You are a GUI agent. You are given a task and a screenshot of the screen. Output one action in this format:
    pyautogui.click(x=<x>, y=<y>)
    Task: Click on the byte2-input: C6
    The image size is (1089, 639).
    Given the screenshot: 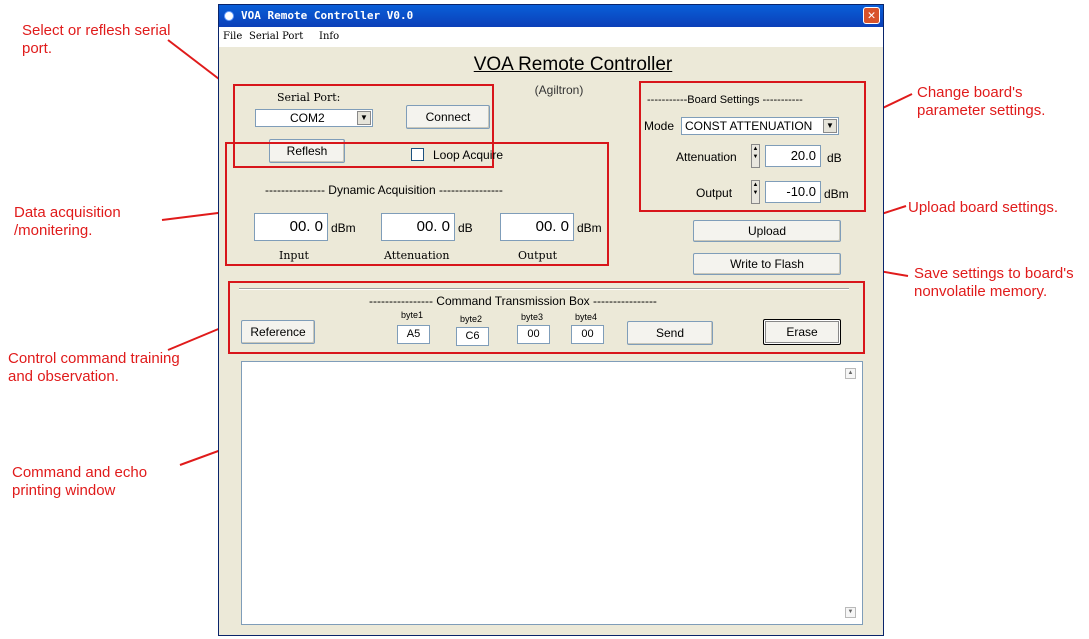 What is the action you would take?
    pyautogui.click(x=472, y=336)
    